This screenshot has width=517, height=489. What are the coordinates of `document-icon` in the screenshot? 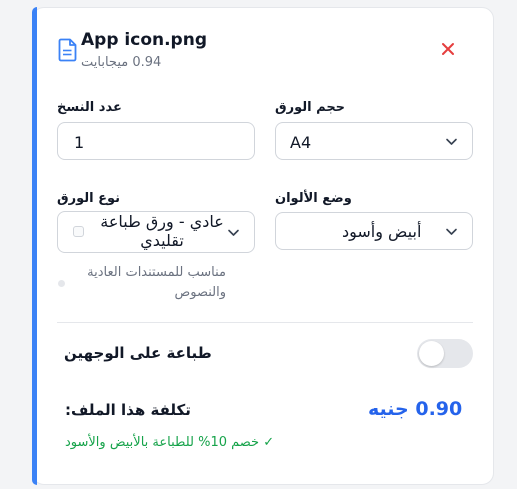 It's located at (67, 50).